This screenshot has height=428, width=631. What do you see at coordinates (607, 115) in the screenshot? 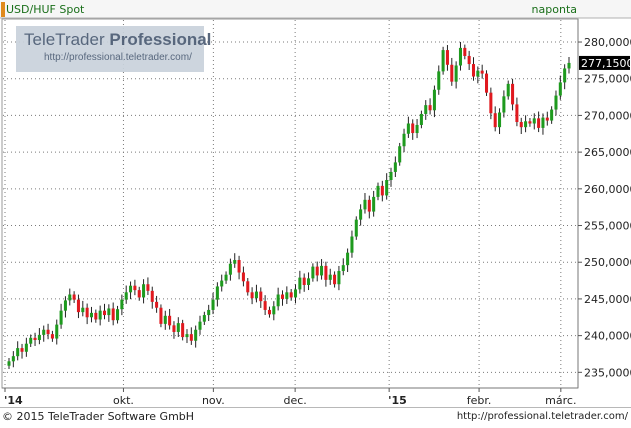
I see `y-tick-label: 270,0000` at bounding box center [607, 115].